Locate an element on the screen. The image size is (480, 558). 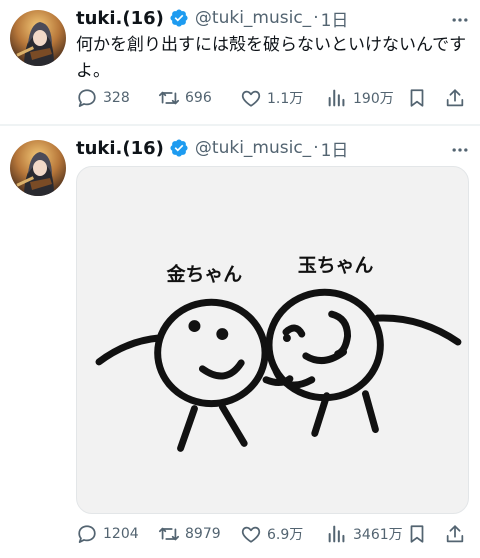
like-button: 6.9万 is located at coordinates (271, 534).